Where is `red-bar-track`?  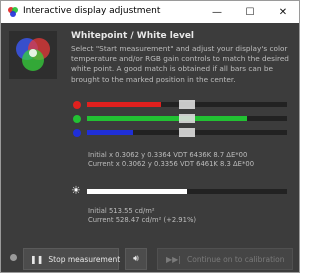
red-bar-track is located at coordinates (187, 104).